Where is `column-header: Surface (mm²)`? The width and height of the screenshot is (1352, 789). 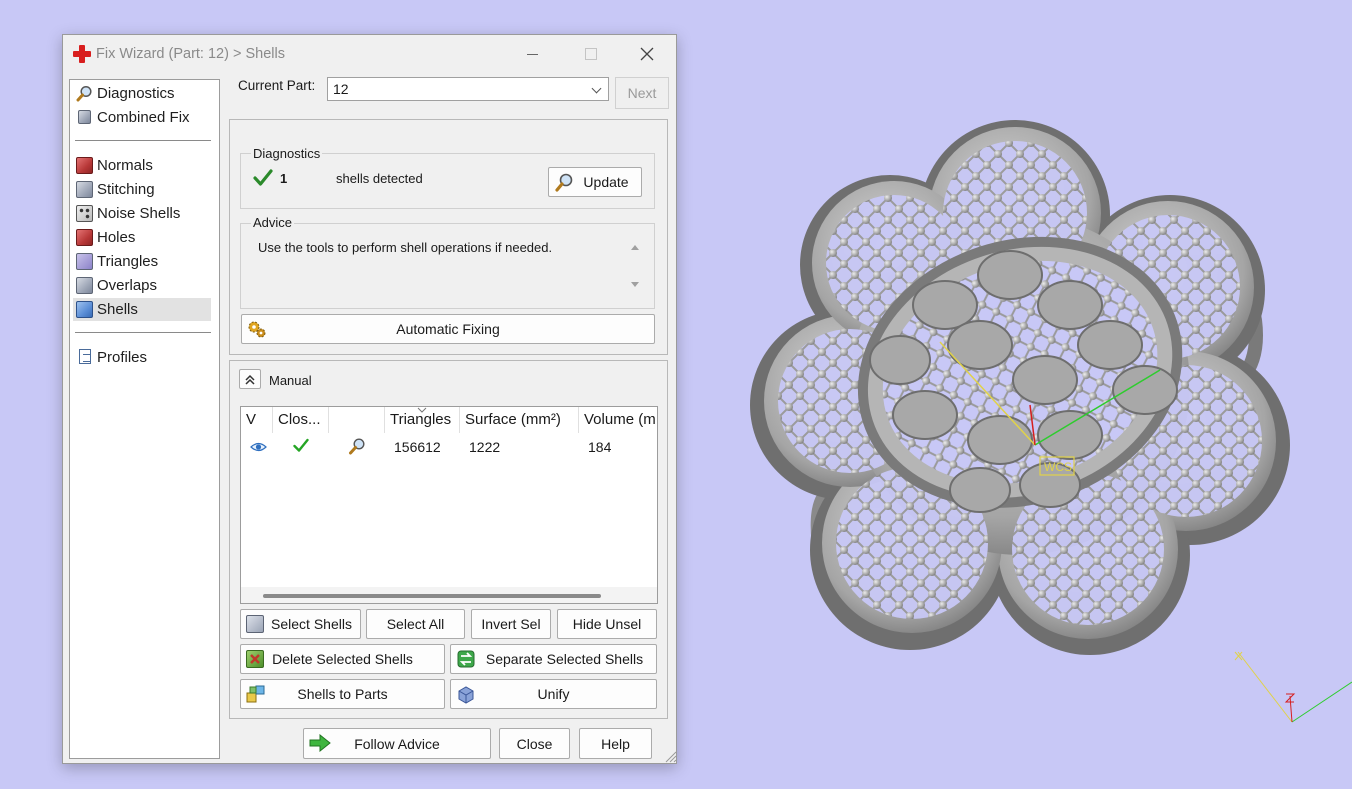 column-header: Surface (mm²) is located at coordinates (519, 420).